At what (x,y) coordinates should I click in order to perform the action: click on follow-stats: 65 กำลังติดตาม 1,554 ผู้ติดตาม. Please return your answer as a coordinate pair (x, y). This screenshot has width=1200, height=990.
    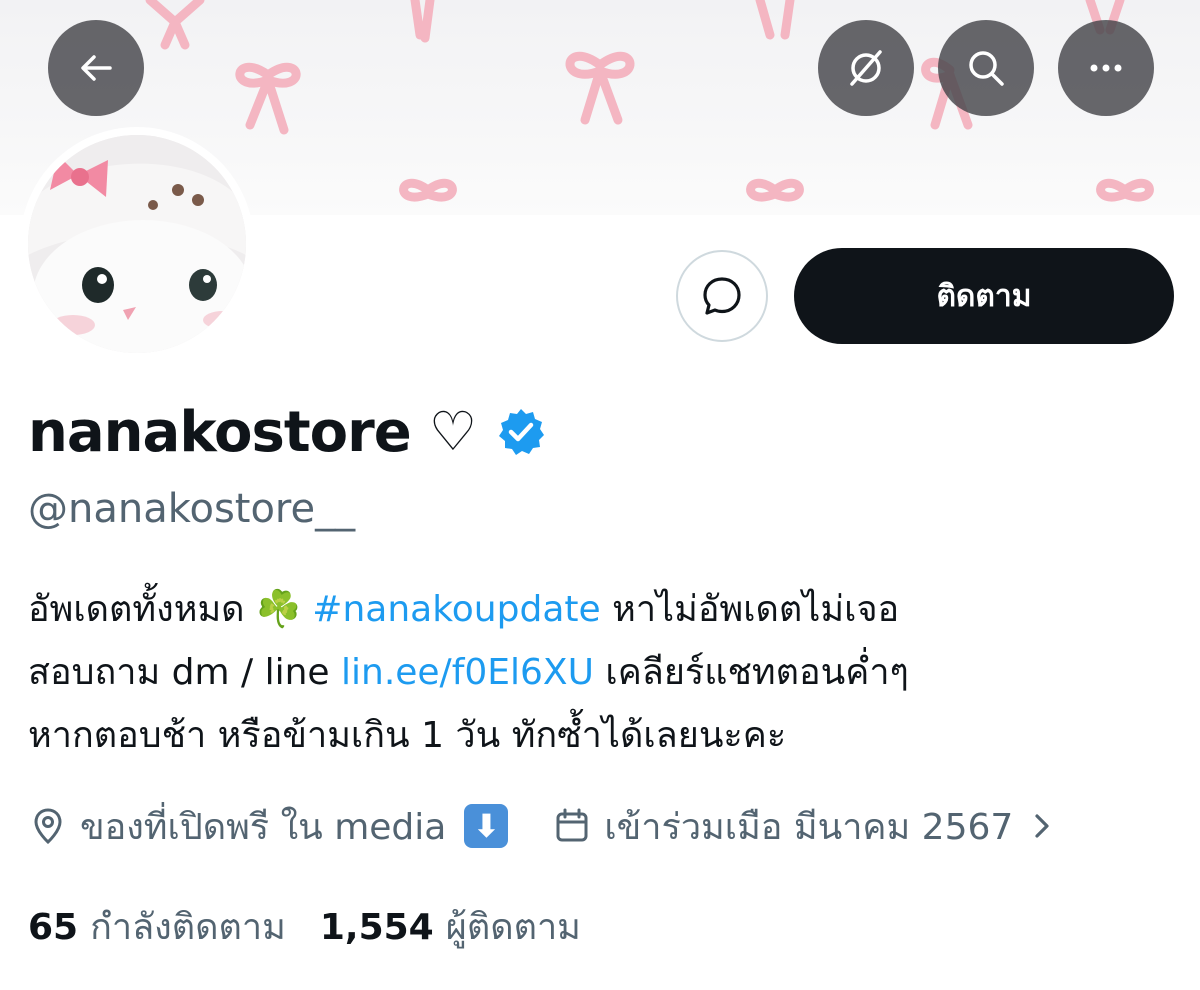
    Looking at the image, I should click on (304, 926).